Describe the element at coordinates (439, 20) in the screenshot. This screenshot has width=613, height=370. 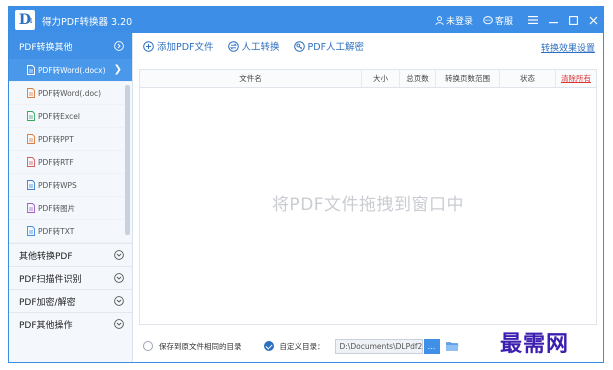
I see `user-icon` at that location.